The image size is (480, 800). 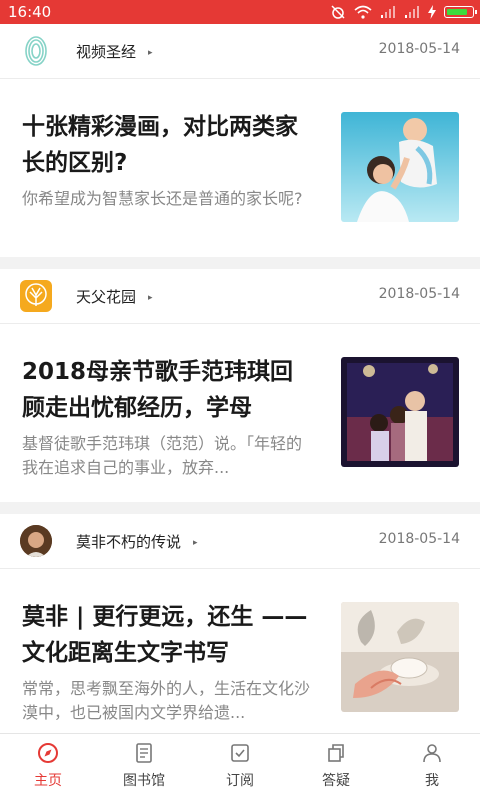 I want to click on tab-label: 我, so click(x=432, y=781).